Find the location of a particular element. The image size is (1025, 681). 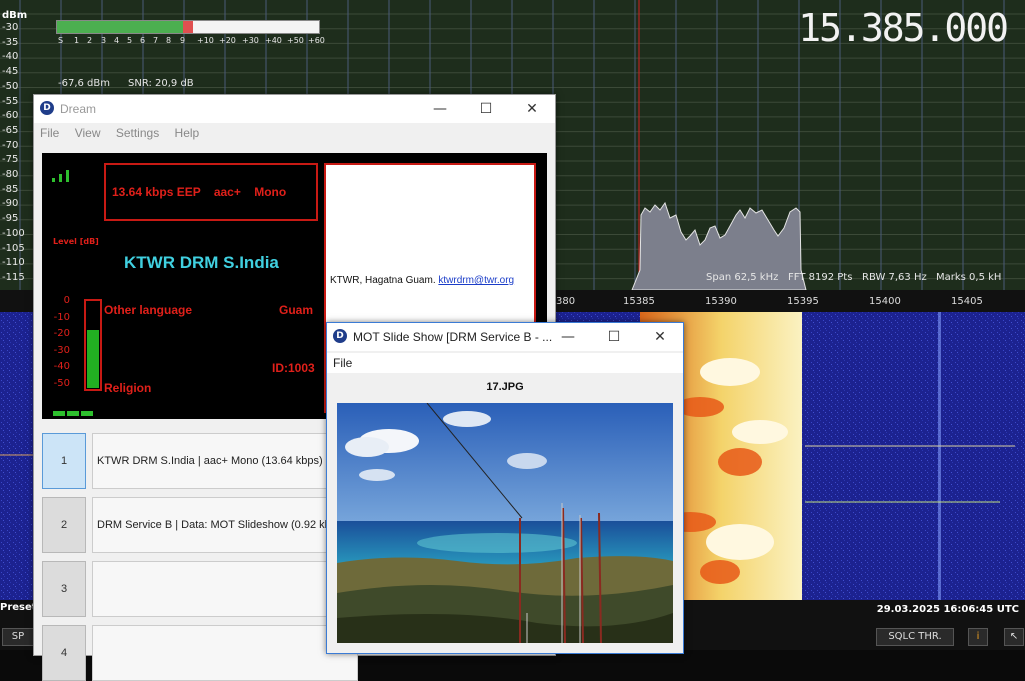

db-unit: dBm is located at coordinates (15, 15).